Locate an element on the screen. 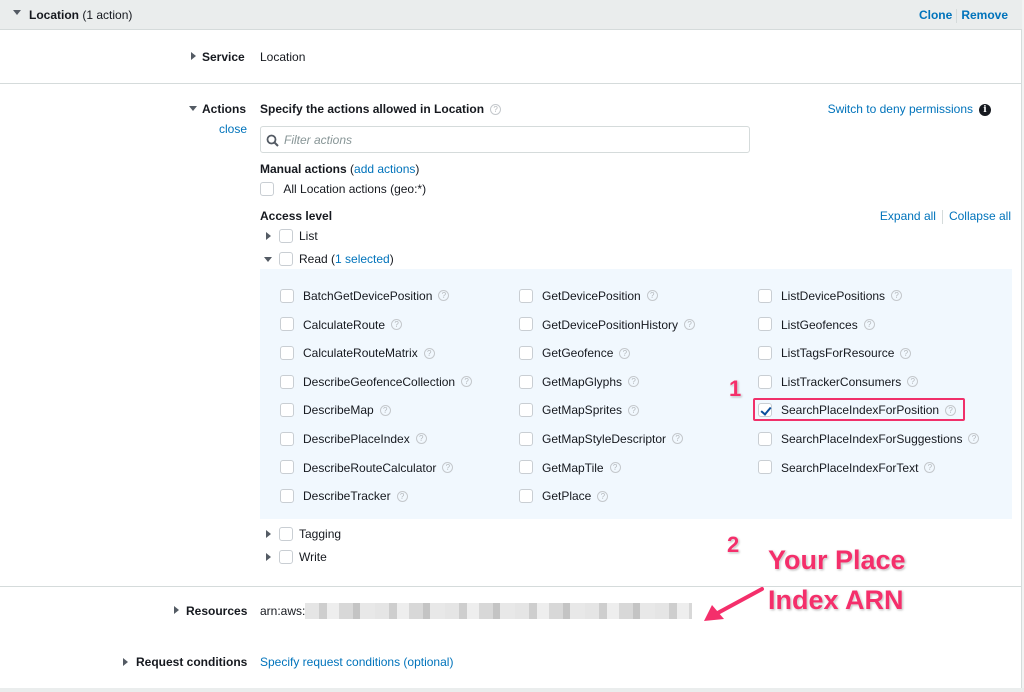  request-conditions-expand-icon is located at coordinates (125, 662).